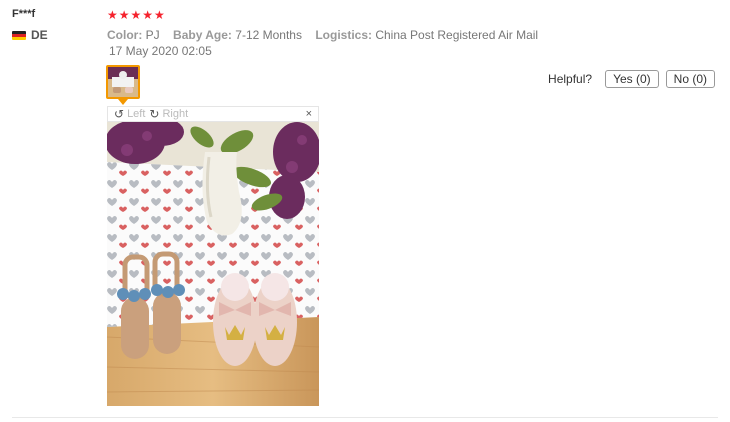 The width and height of the screenshot is (730, 422). Describe the element at coordinates (154, 114) in the screenshot. I see `rotate-right-icon: ↻` at that location.